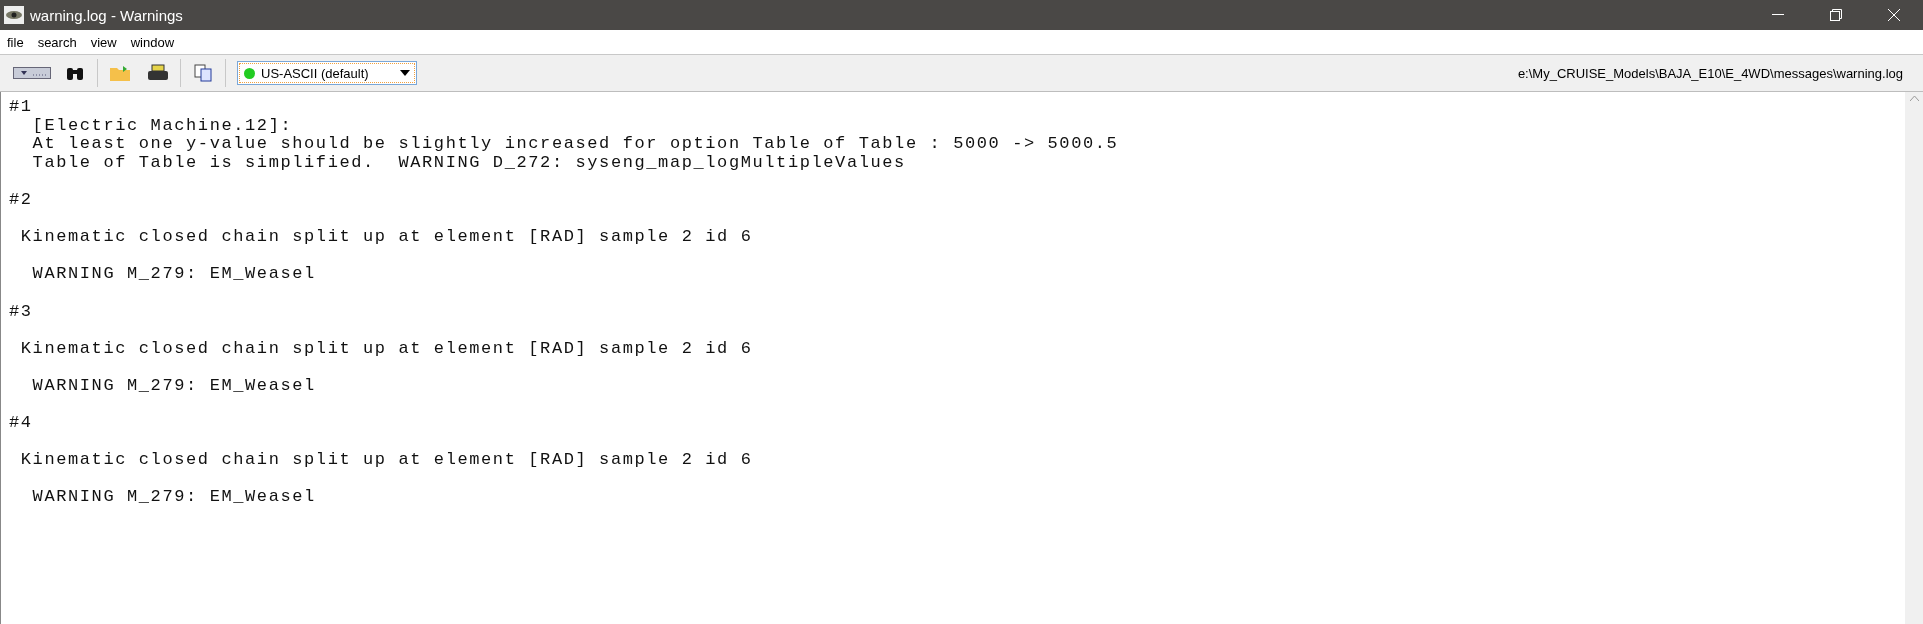 The height and width of the screenshot is (624, 1923). What do you see at coordinates (152, 42) in the screenshot?
I see `menu-item: window` at bounding box center [152, 42].